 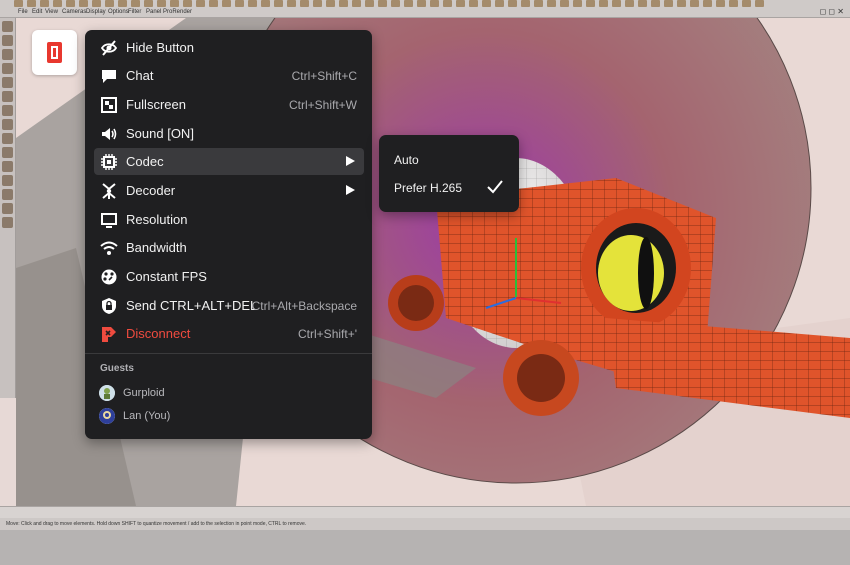 I want to click on disconnect-icon, so click(x=109, y=334).